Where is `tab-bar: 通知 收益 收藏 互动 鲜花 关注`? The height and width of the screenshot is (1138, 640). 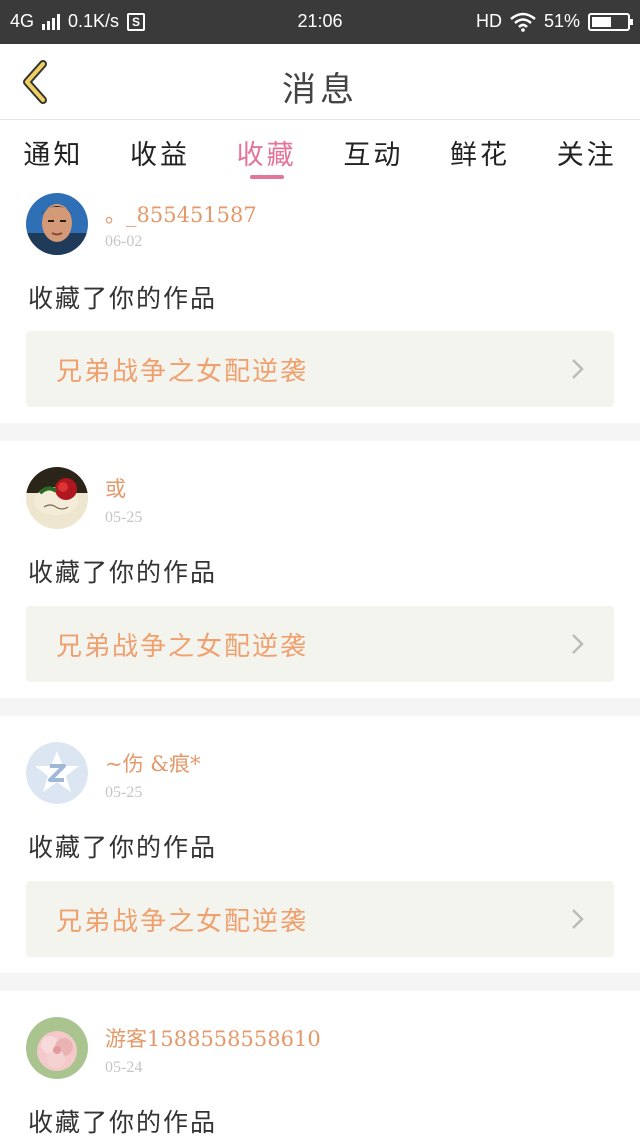 tab-bar: 通知 收益 收藏 互动 鲜花 关注 is located at coordinates (320, 152).